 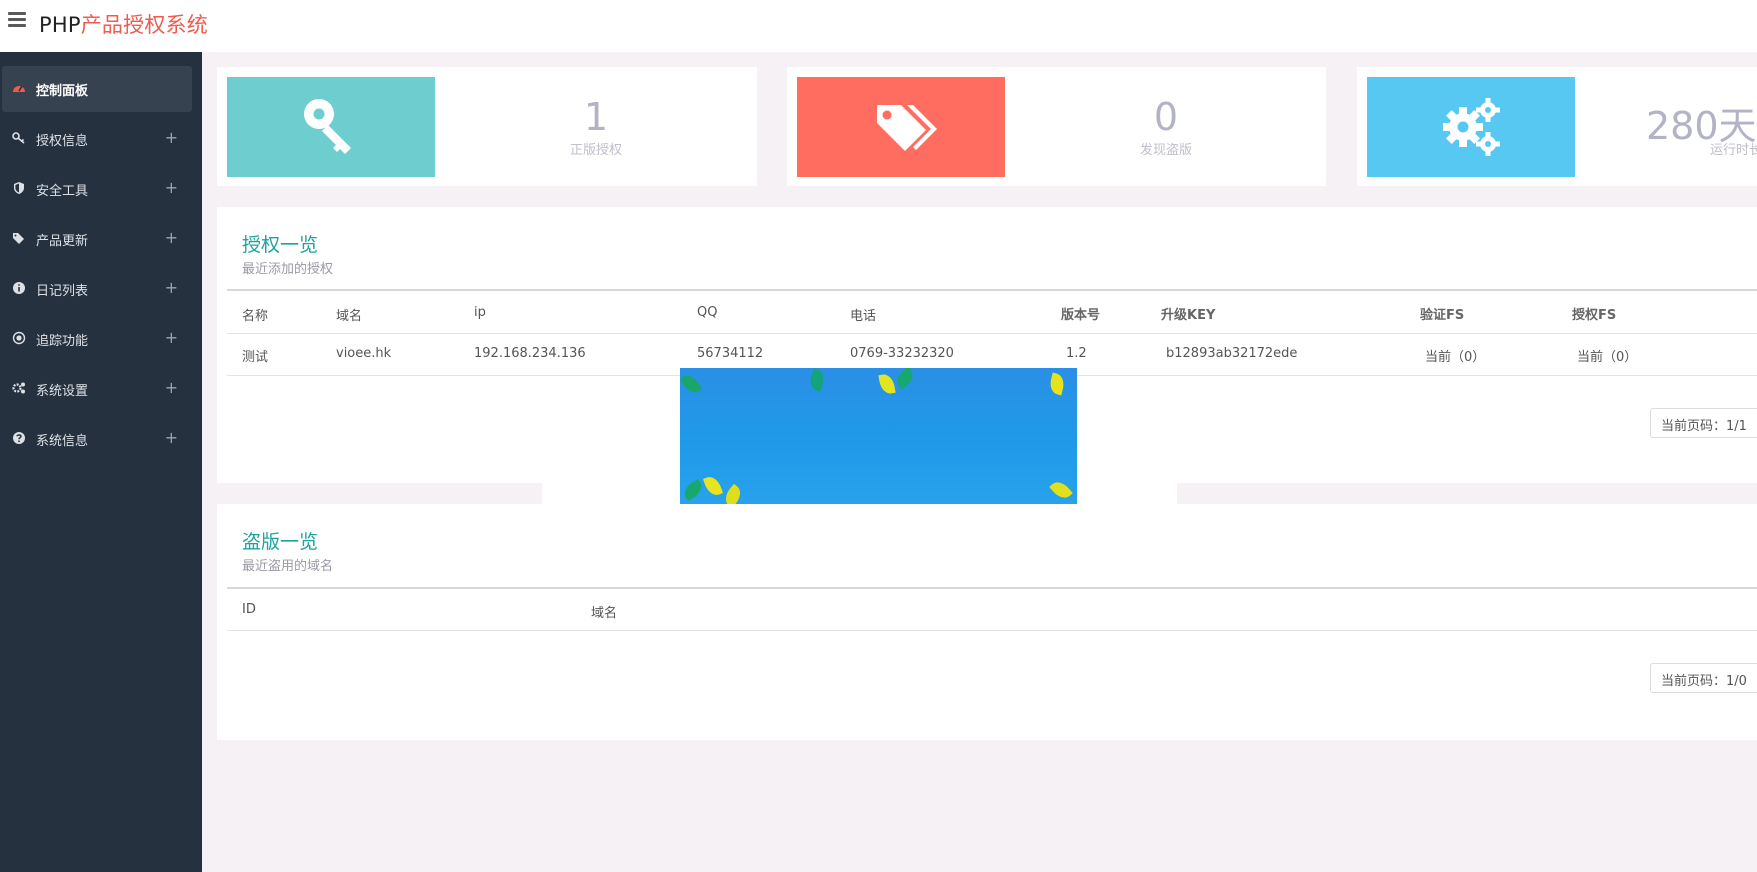 I want to click on top-bar: PHP产品授权系统, so click(x=878, y=26).